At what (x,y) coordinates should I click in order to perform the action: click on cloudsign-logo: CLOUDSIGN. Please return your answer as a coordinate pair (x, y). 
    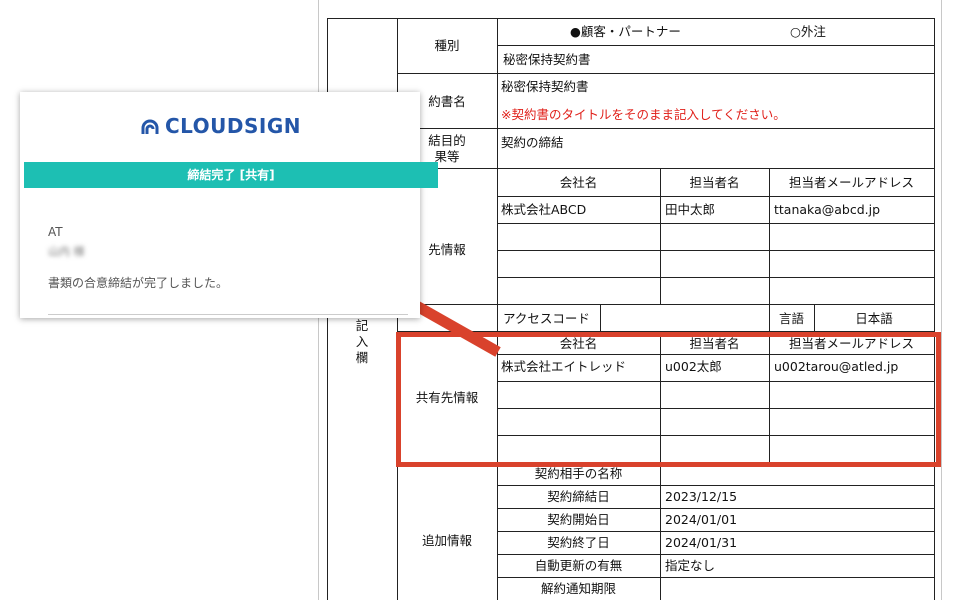
    Looking at the image, I should click on (220, 126).